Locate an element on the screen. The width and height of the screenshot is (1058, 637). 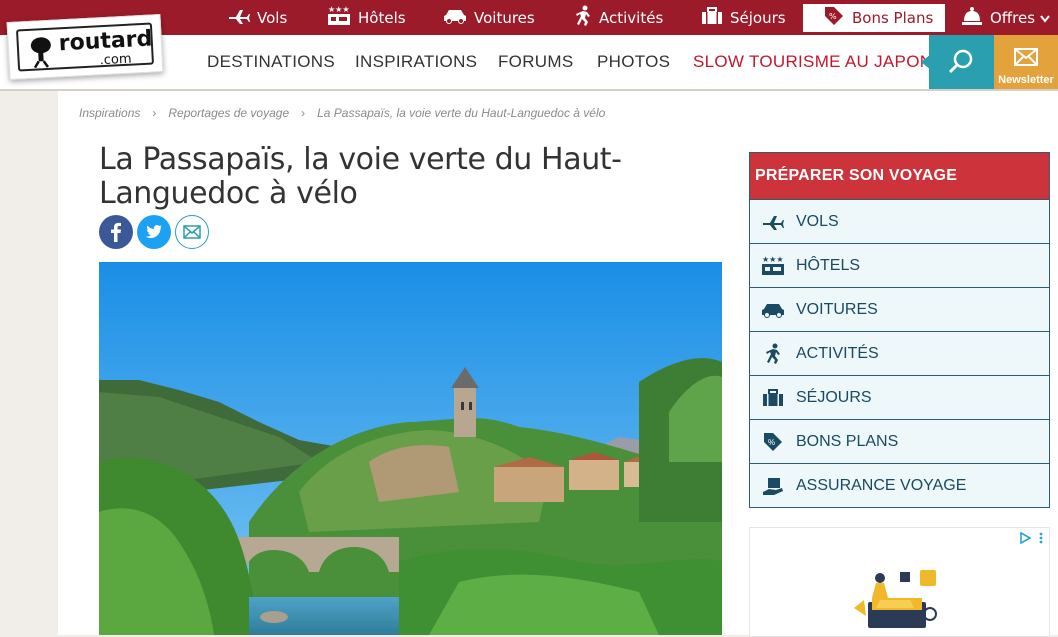
nav-forums: FORUMS is located at coordinates (535, 62).